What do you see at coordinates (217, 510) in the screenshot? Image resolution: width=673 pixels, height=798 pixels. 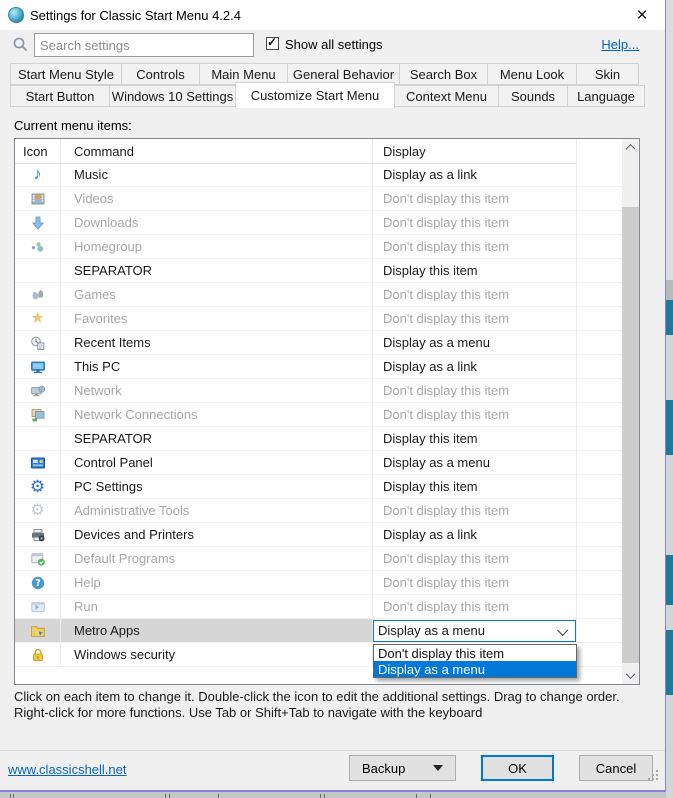 I see `command-cell: Administrative Tools` at bounding box center [217, 510].